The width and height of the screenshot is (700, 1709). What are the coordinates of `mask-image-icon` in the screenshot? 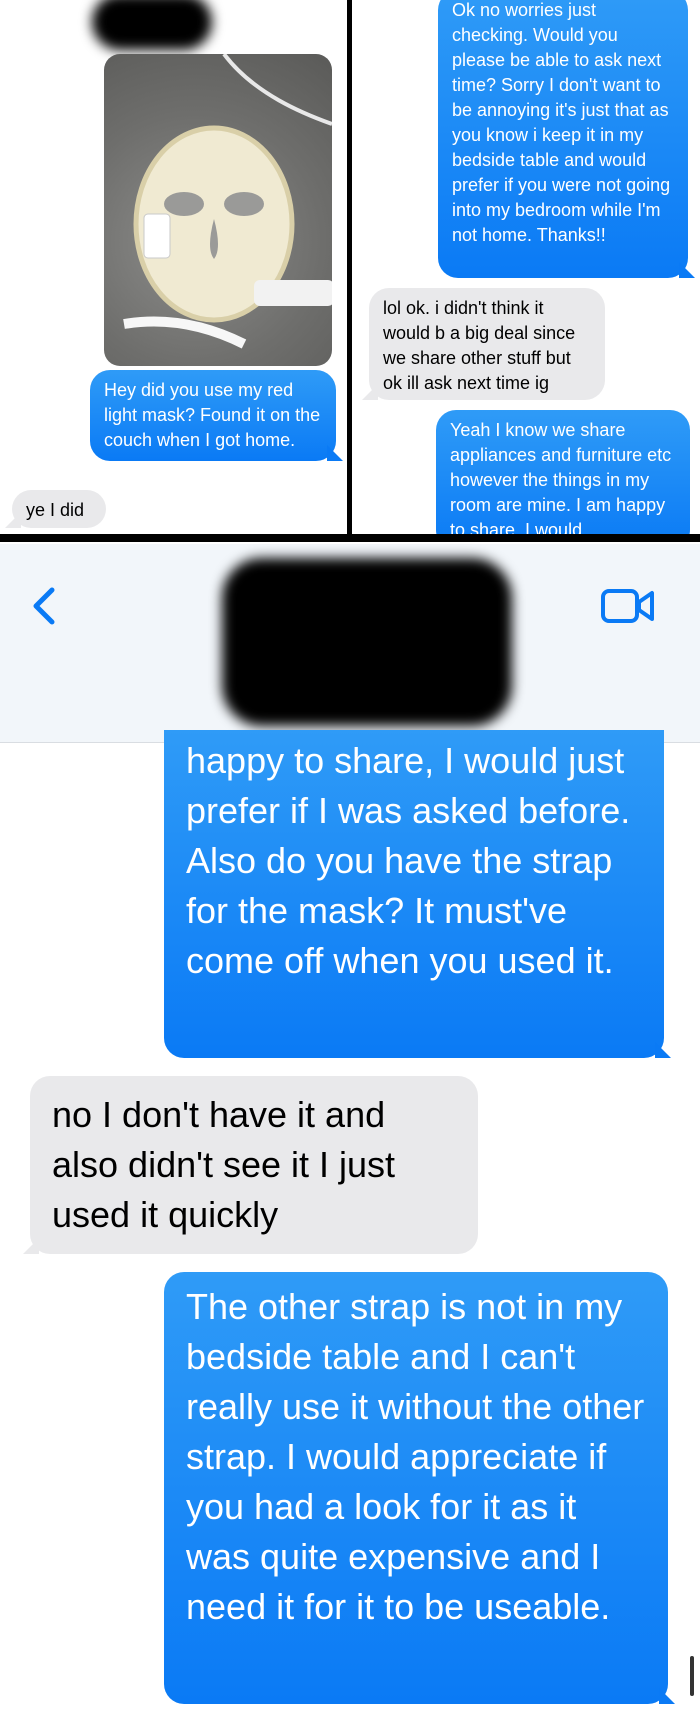 It's located at (227, 201).